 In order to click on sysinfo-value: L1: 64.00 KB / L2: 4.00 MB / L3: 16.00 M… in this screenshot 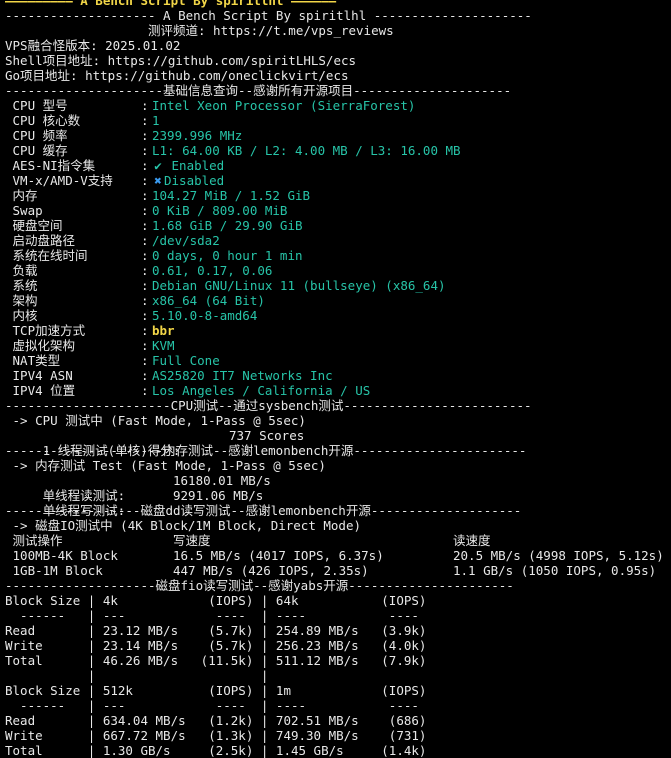, I will do `click(306, 150)`.